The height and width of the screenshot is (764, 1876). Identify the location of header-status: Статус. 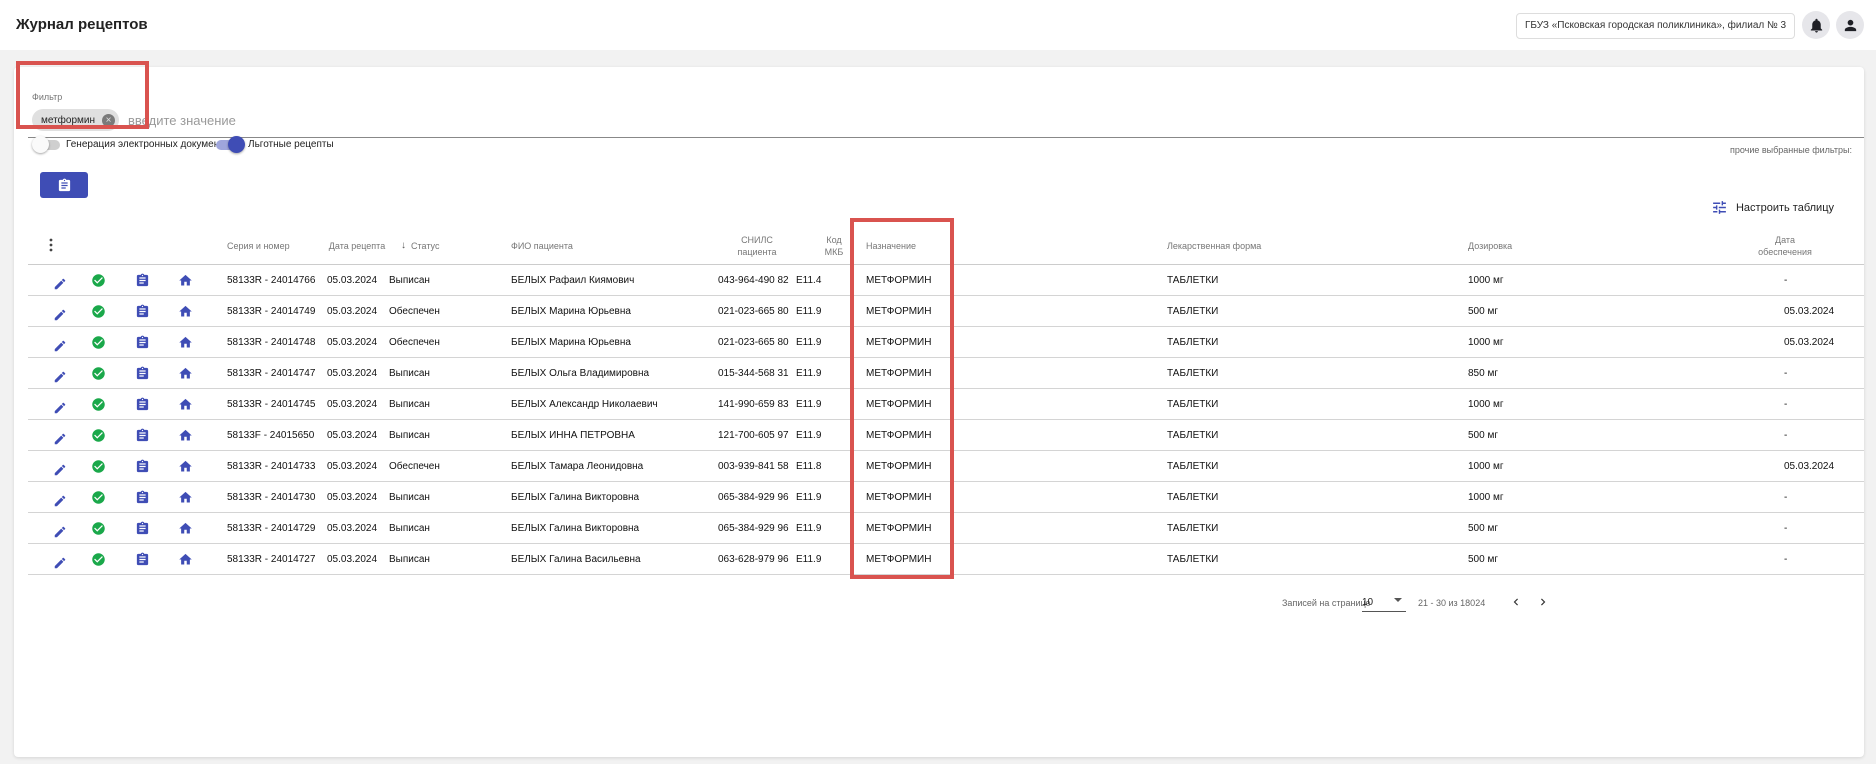
(425, 246).